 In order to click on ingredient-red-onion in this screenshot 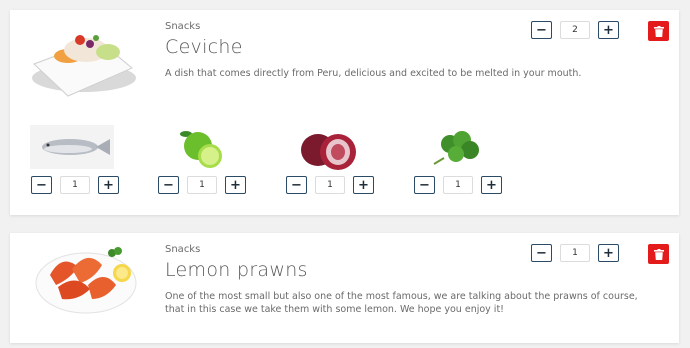, I will do `click(329, 151)`.